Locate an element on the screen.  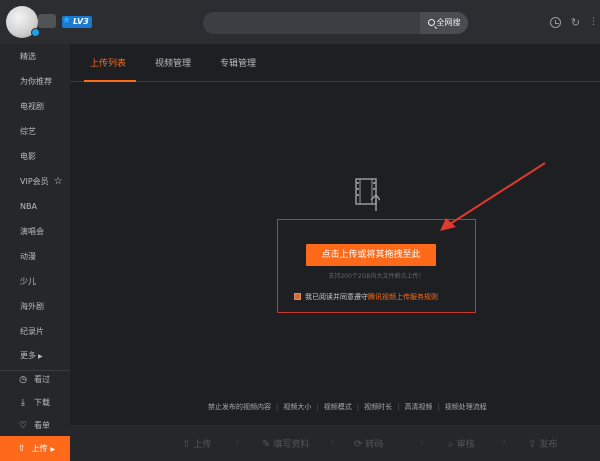
step-label: 发布 is located at coordinates (548, 445).